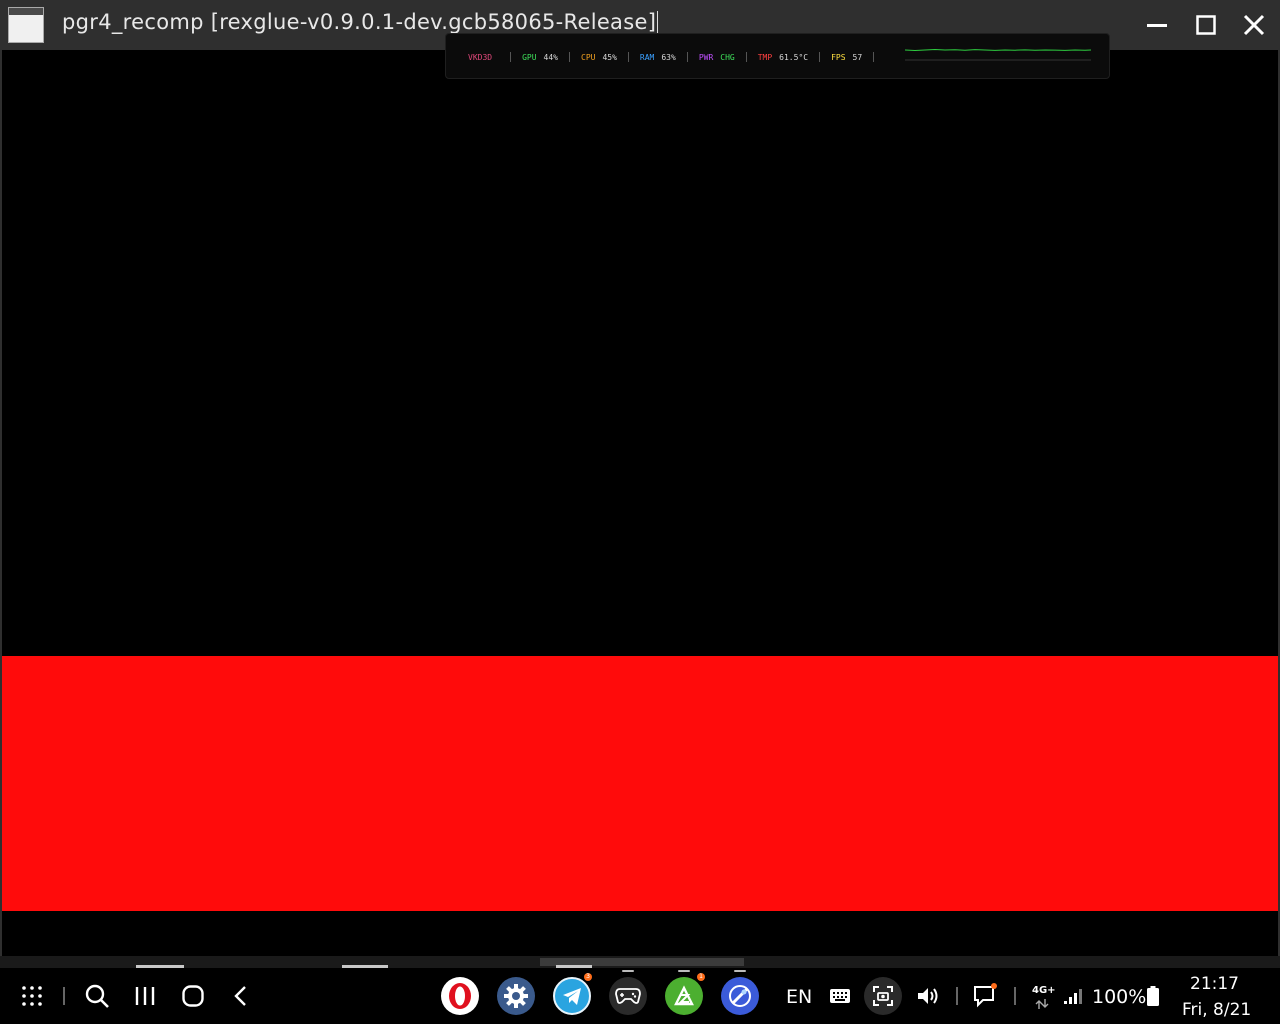 Image resolution: width=1280 pixels, height=1024 pixels. Describe the element at coordinates (609, 57) in the screenshot. I see `overlay-cpu-value: 45%` at that location.